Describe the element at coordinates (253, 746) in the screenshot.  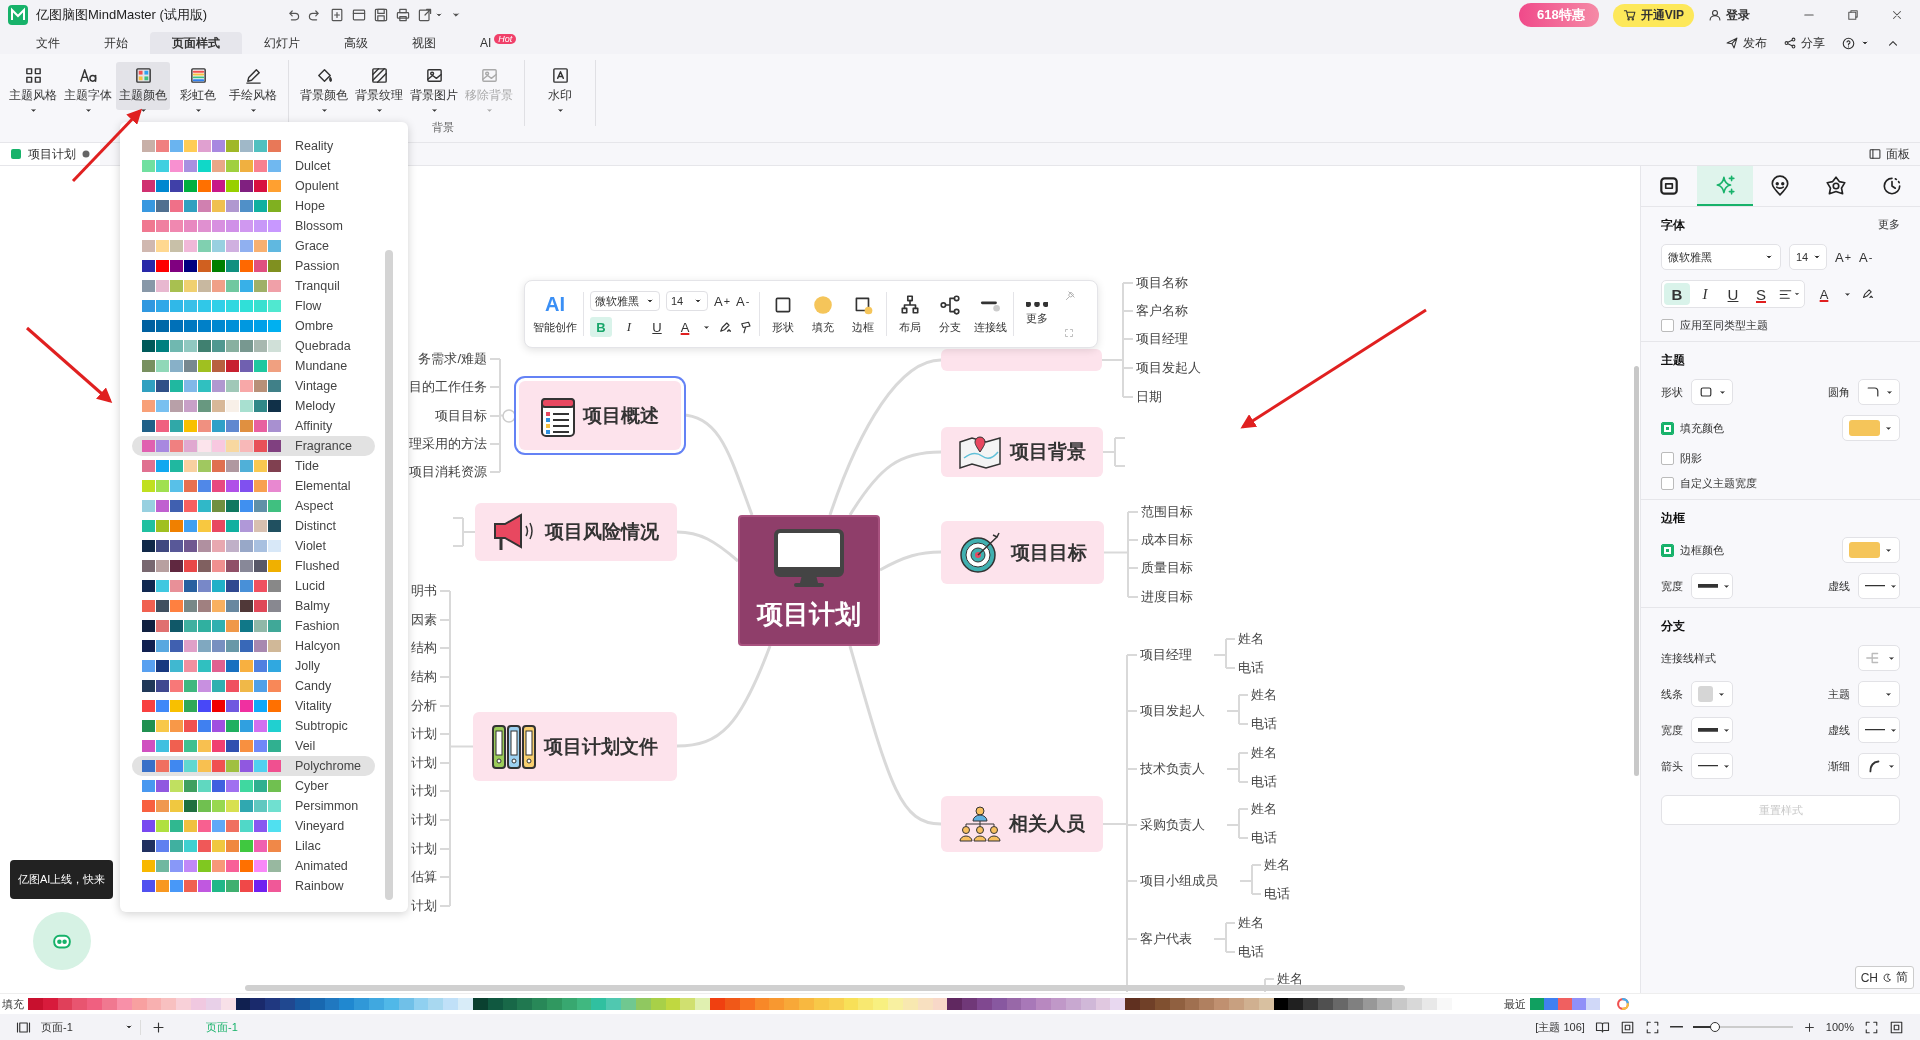
I see `theme-color-option: Veil` at that location.